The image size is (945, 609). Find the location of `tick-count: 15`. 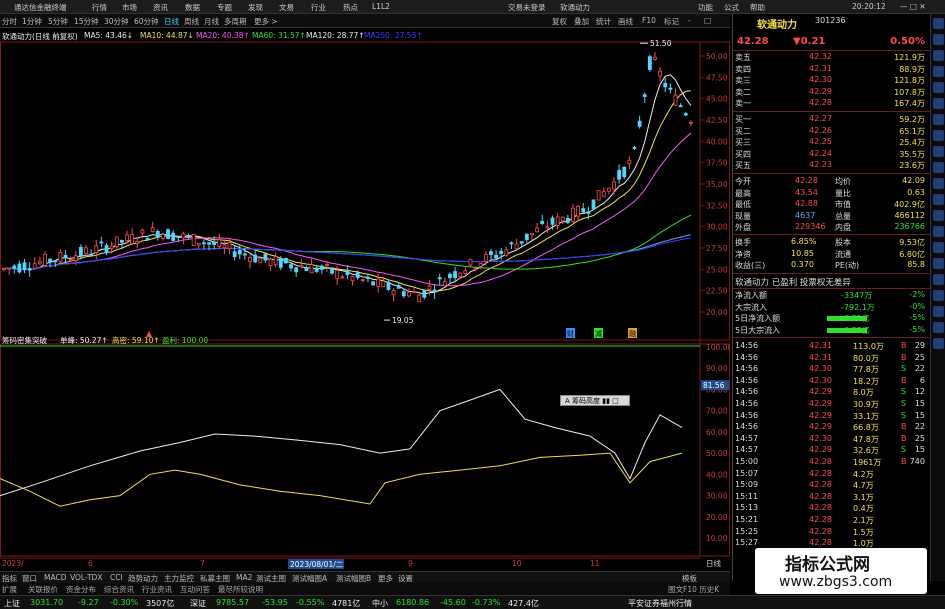

tick-count: 15 is located at coordinates (919, 450).